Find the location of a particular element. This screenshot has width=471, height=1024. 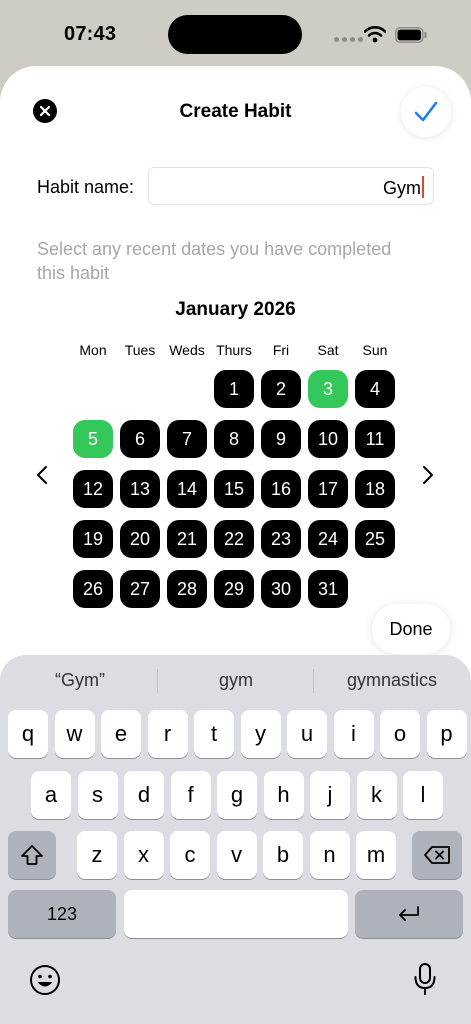

keyboard-done-button: Done is located at coordinates (411, 629).